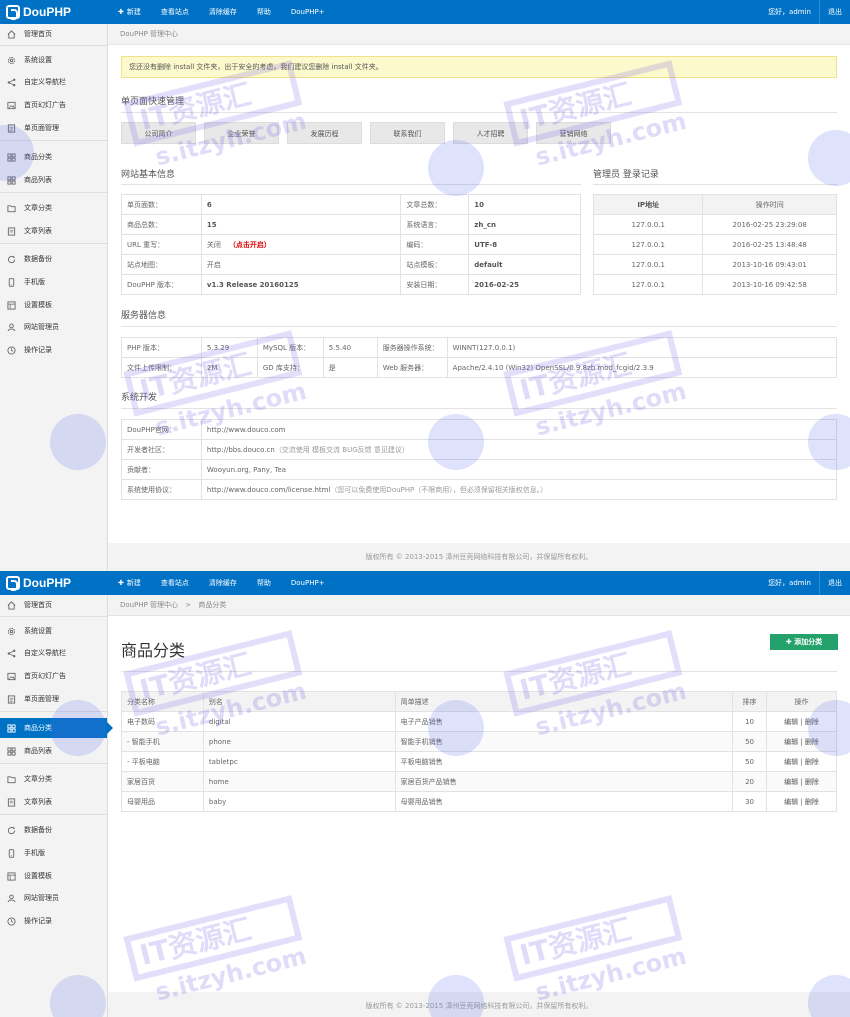  I want to click on sidebar-item-label: 管理首页, so click(38, 605).